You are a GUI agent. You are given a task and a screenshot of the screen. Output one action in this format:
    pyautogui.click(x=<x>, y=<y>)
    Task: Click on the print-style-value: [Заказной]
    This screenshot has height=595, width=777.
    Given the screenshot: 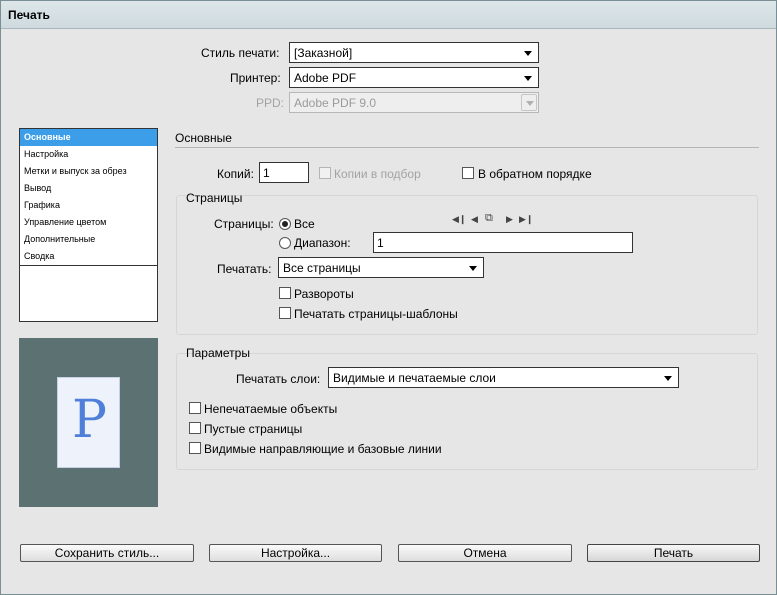 What is the action you would take?
    pyautogui.click(x=323, y=53)
    